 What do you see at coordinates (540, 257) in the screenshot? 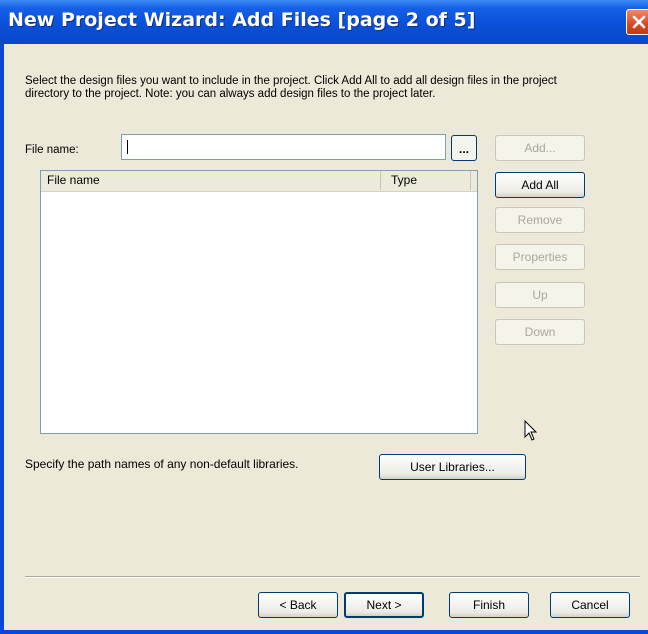
I see `properties-button: Properties` at bounding box center [540, 257].